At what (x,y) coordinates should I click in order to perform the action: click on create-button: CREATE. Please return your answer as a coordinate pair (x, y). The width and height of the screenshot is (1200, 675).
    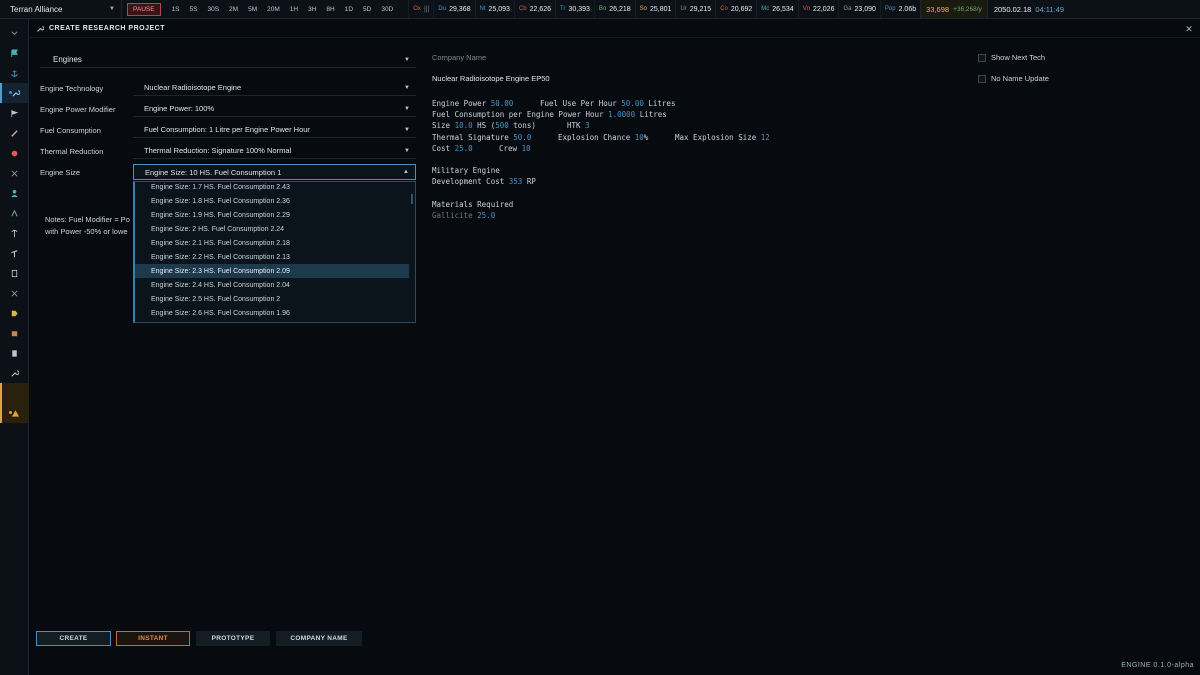
    Looking at the image, I should click on (73, 638).